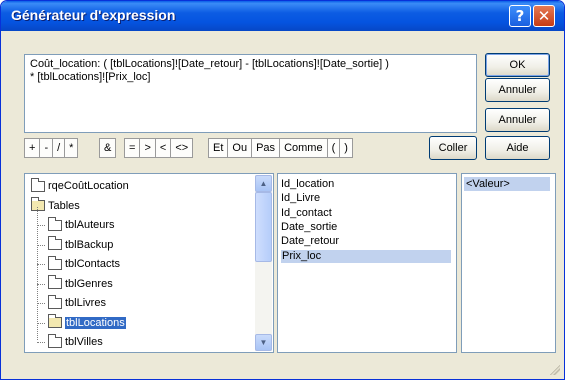 The width and height of the screenshot is (565, 380). What do you see at coordinates (263, 263) in the screenshot?
I see `tree-scrollbar: ▲ ▼` at bounding box center [263, 263].